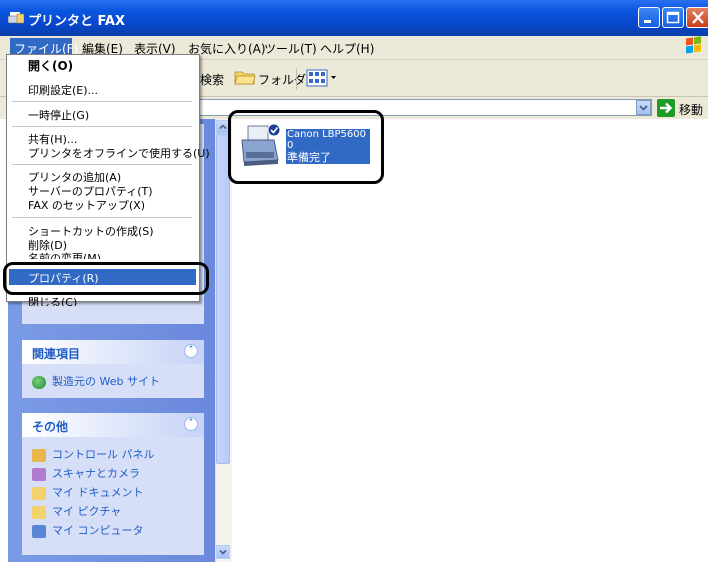  I want to click on control-panel-label: コントロール パネル, so click(103, 454).